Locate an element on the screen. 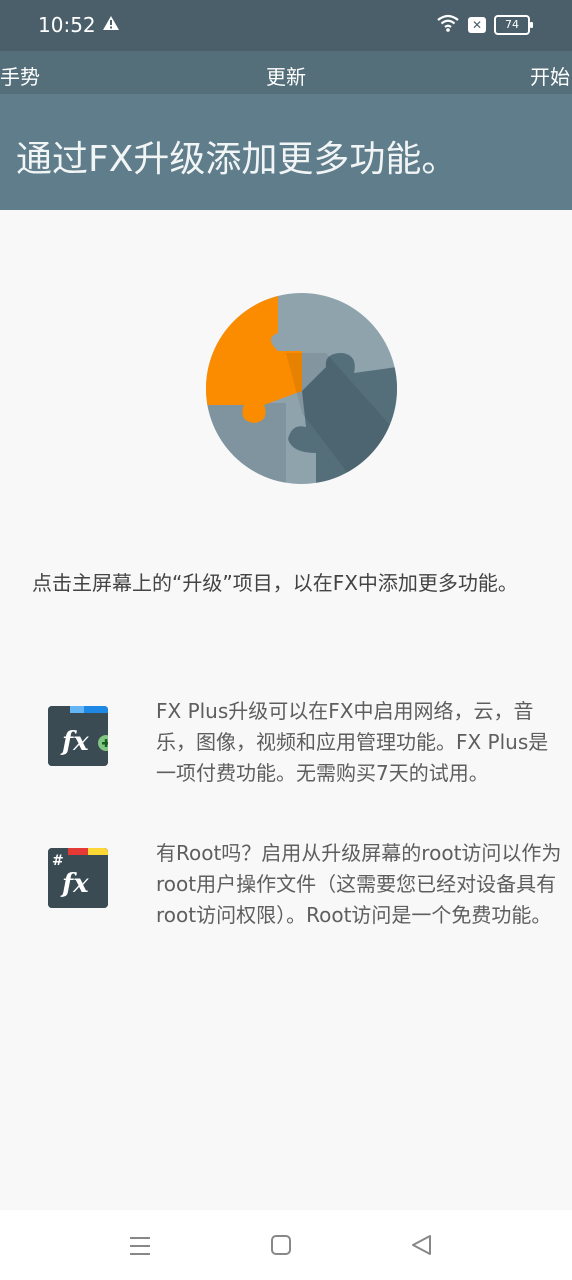 This screenshot has width=572, height=1280. tab-bar: 手势 更新 开始 is located at coordinates (286, 72).